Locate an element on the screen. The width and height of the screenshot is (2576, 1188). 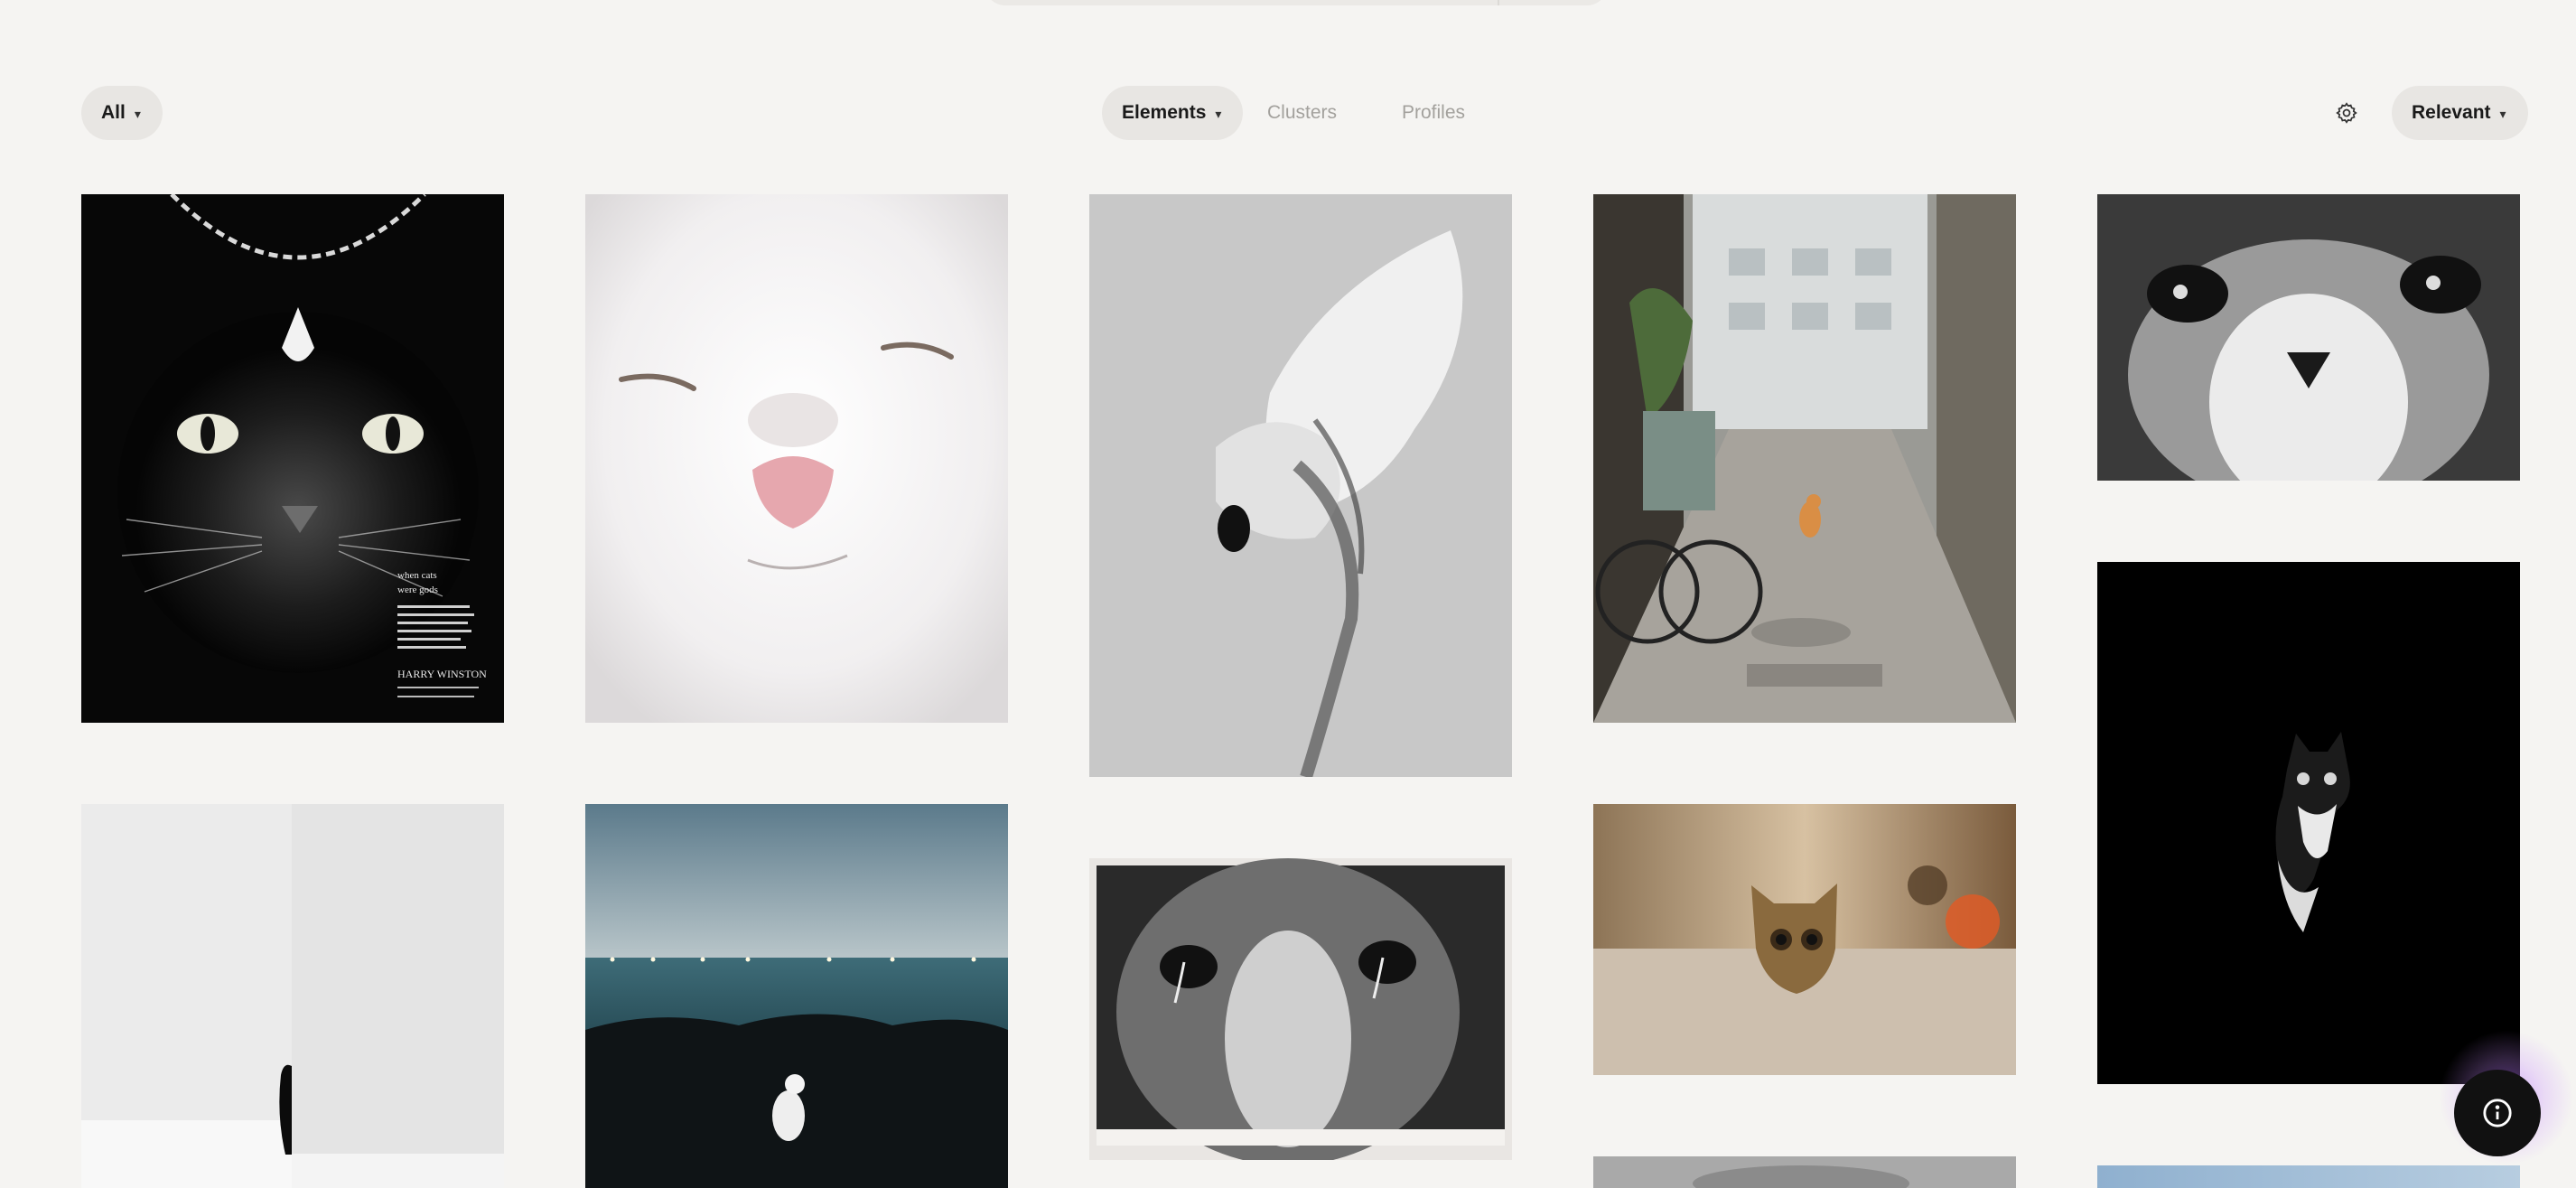
gear-icon is located at coordinates (2346, 113).